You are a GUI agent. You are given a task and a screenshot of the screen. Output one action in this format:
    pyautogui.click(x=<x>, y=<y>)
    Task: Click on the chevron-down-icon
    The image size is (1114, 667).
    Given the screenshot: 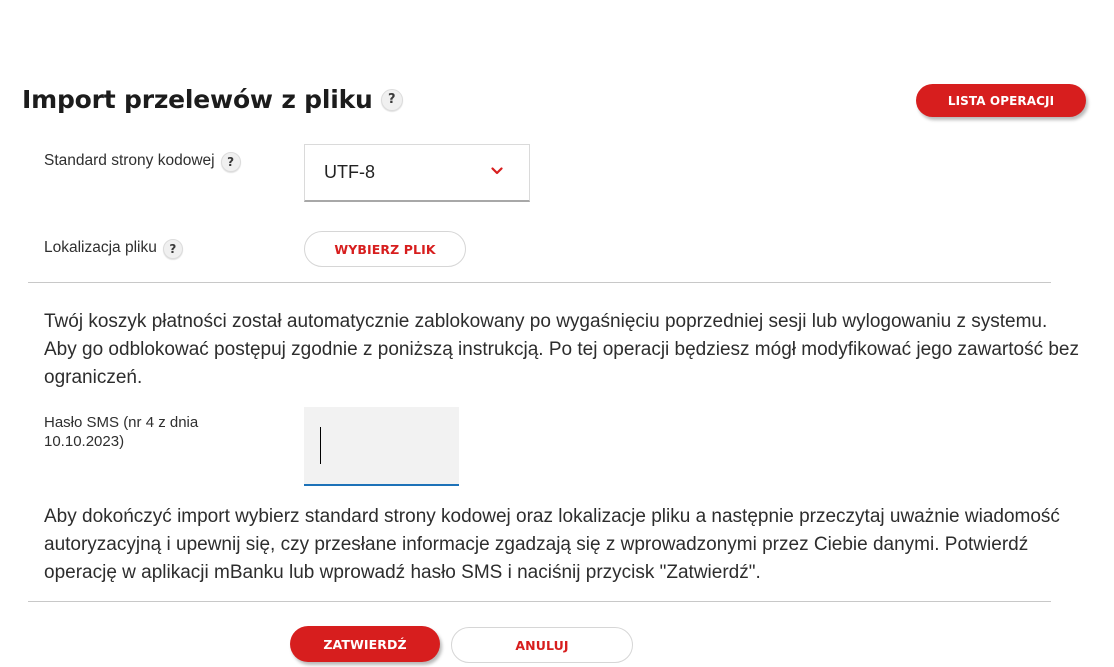 What is the action you would take?
    pyautogui.click(x=497, y=171)
    